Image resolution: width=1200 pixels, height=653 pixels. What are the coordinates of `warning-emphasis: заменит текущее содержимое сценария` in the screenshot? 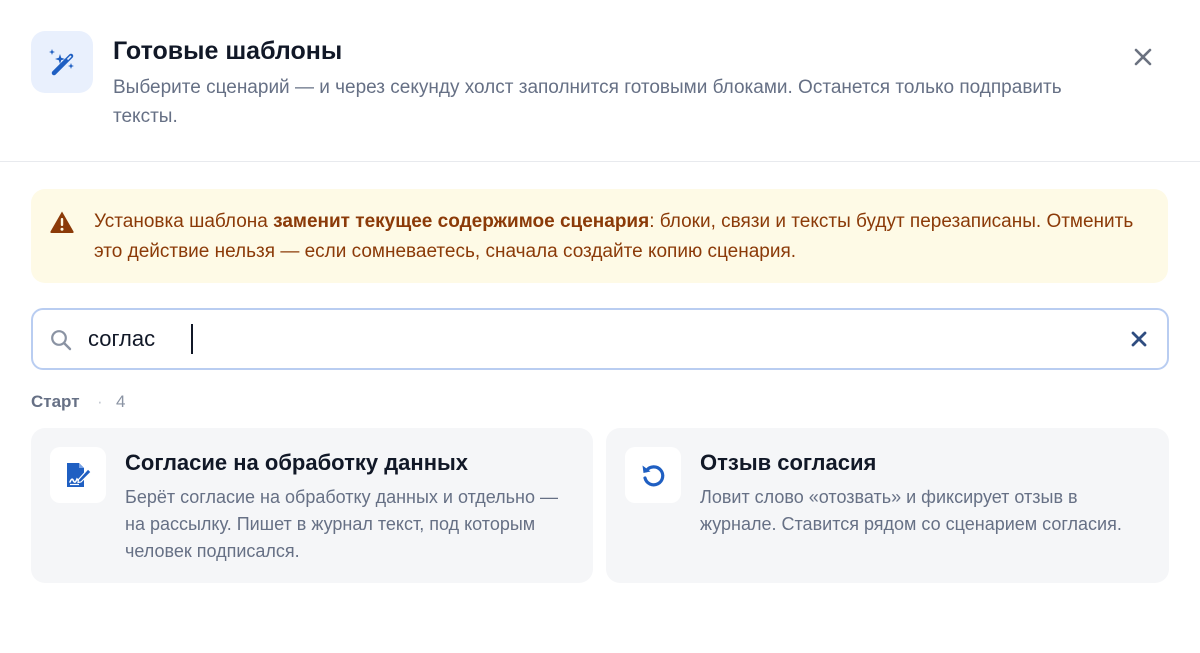 It's located at (461, 221).